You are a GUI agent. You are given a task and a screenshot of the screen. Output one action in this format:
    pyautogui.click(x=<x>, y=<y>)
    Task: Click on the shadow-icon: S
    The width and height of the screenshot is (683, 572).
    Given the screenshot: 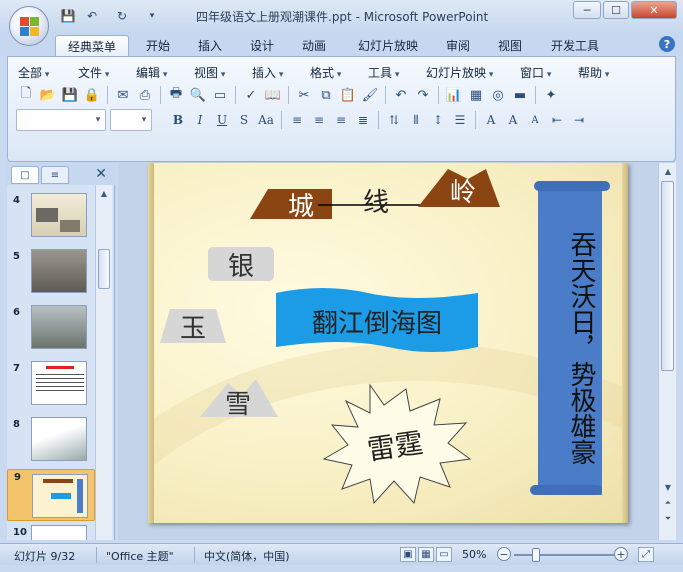 What is the action you would take?
    pyautogui.click(x=244, y=120)
    